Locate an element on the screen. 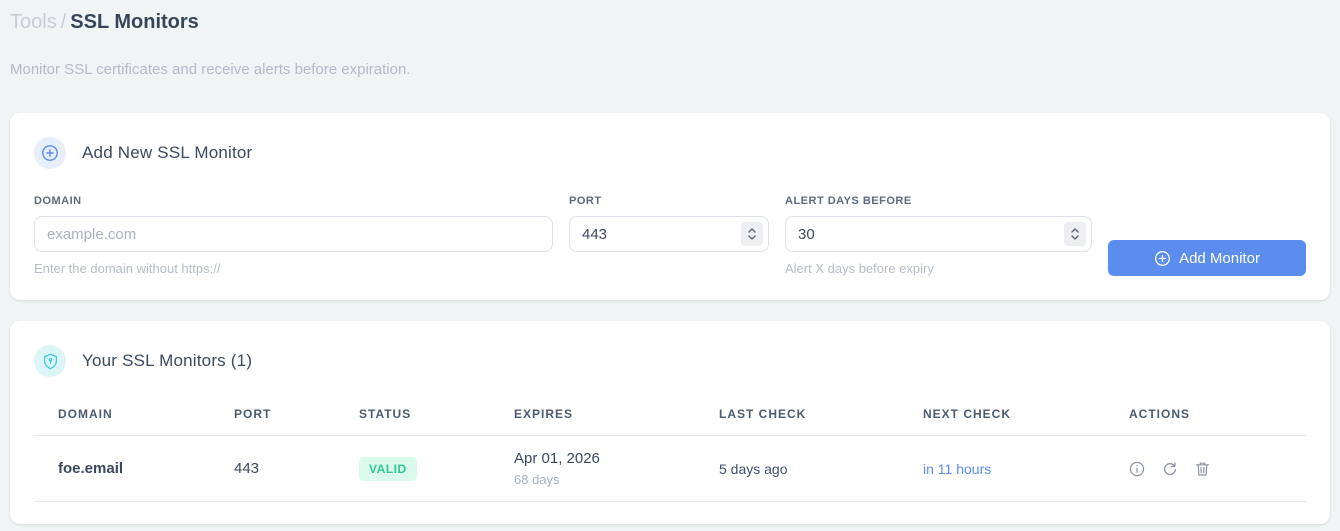 This screenshot has height=531, width=1340. monitor-domain: foe.email is located at coordinates (122, 468).